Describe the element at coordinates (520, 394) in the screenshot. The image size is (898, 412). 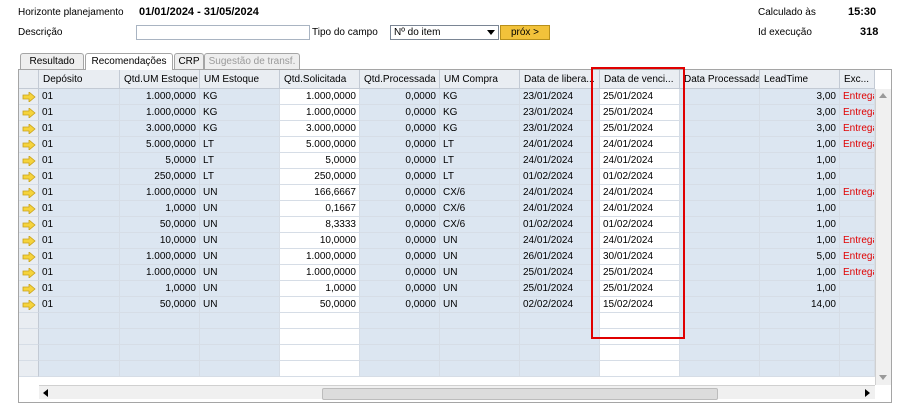
I see `horizontal-scroll-thumb` at that location.